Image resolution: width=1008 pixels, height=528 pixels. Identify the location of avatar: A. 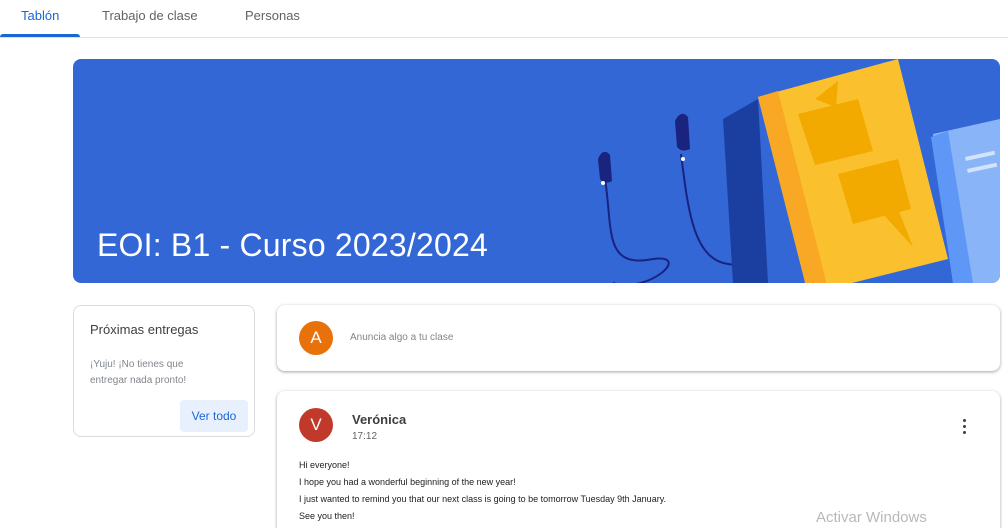
(316, 338).